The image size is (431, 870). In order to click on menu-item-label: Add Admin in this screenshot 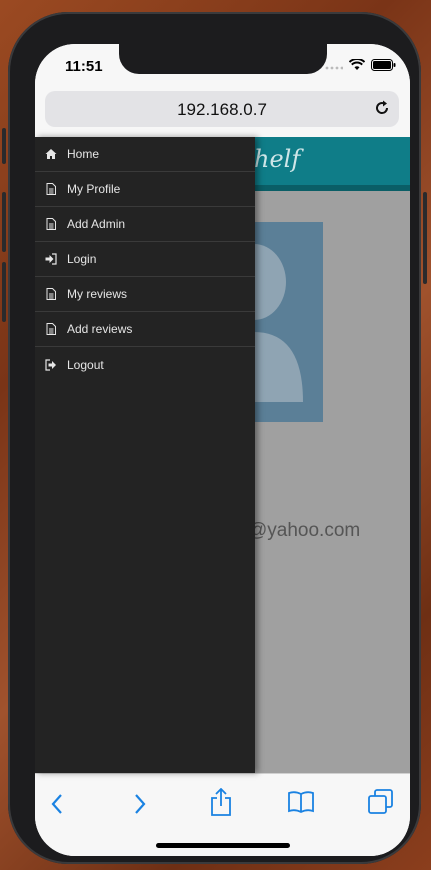, I will do `click(96, 224)`.